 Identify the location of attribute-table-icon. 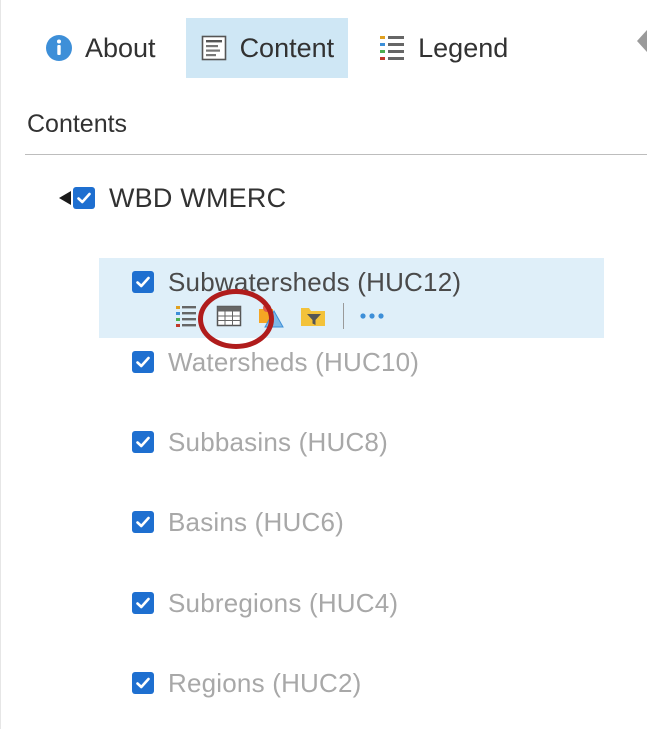
(229, 316).